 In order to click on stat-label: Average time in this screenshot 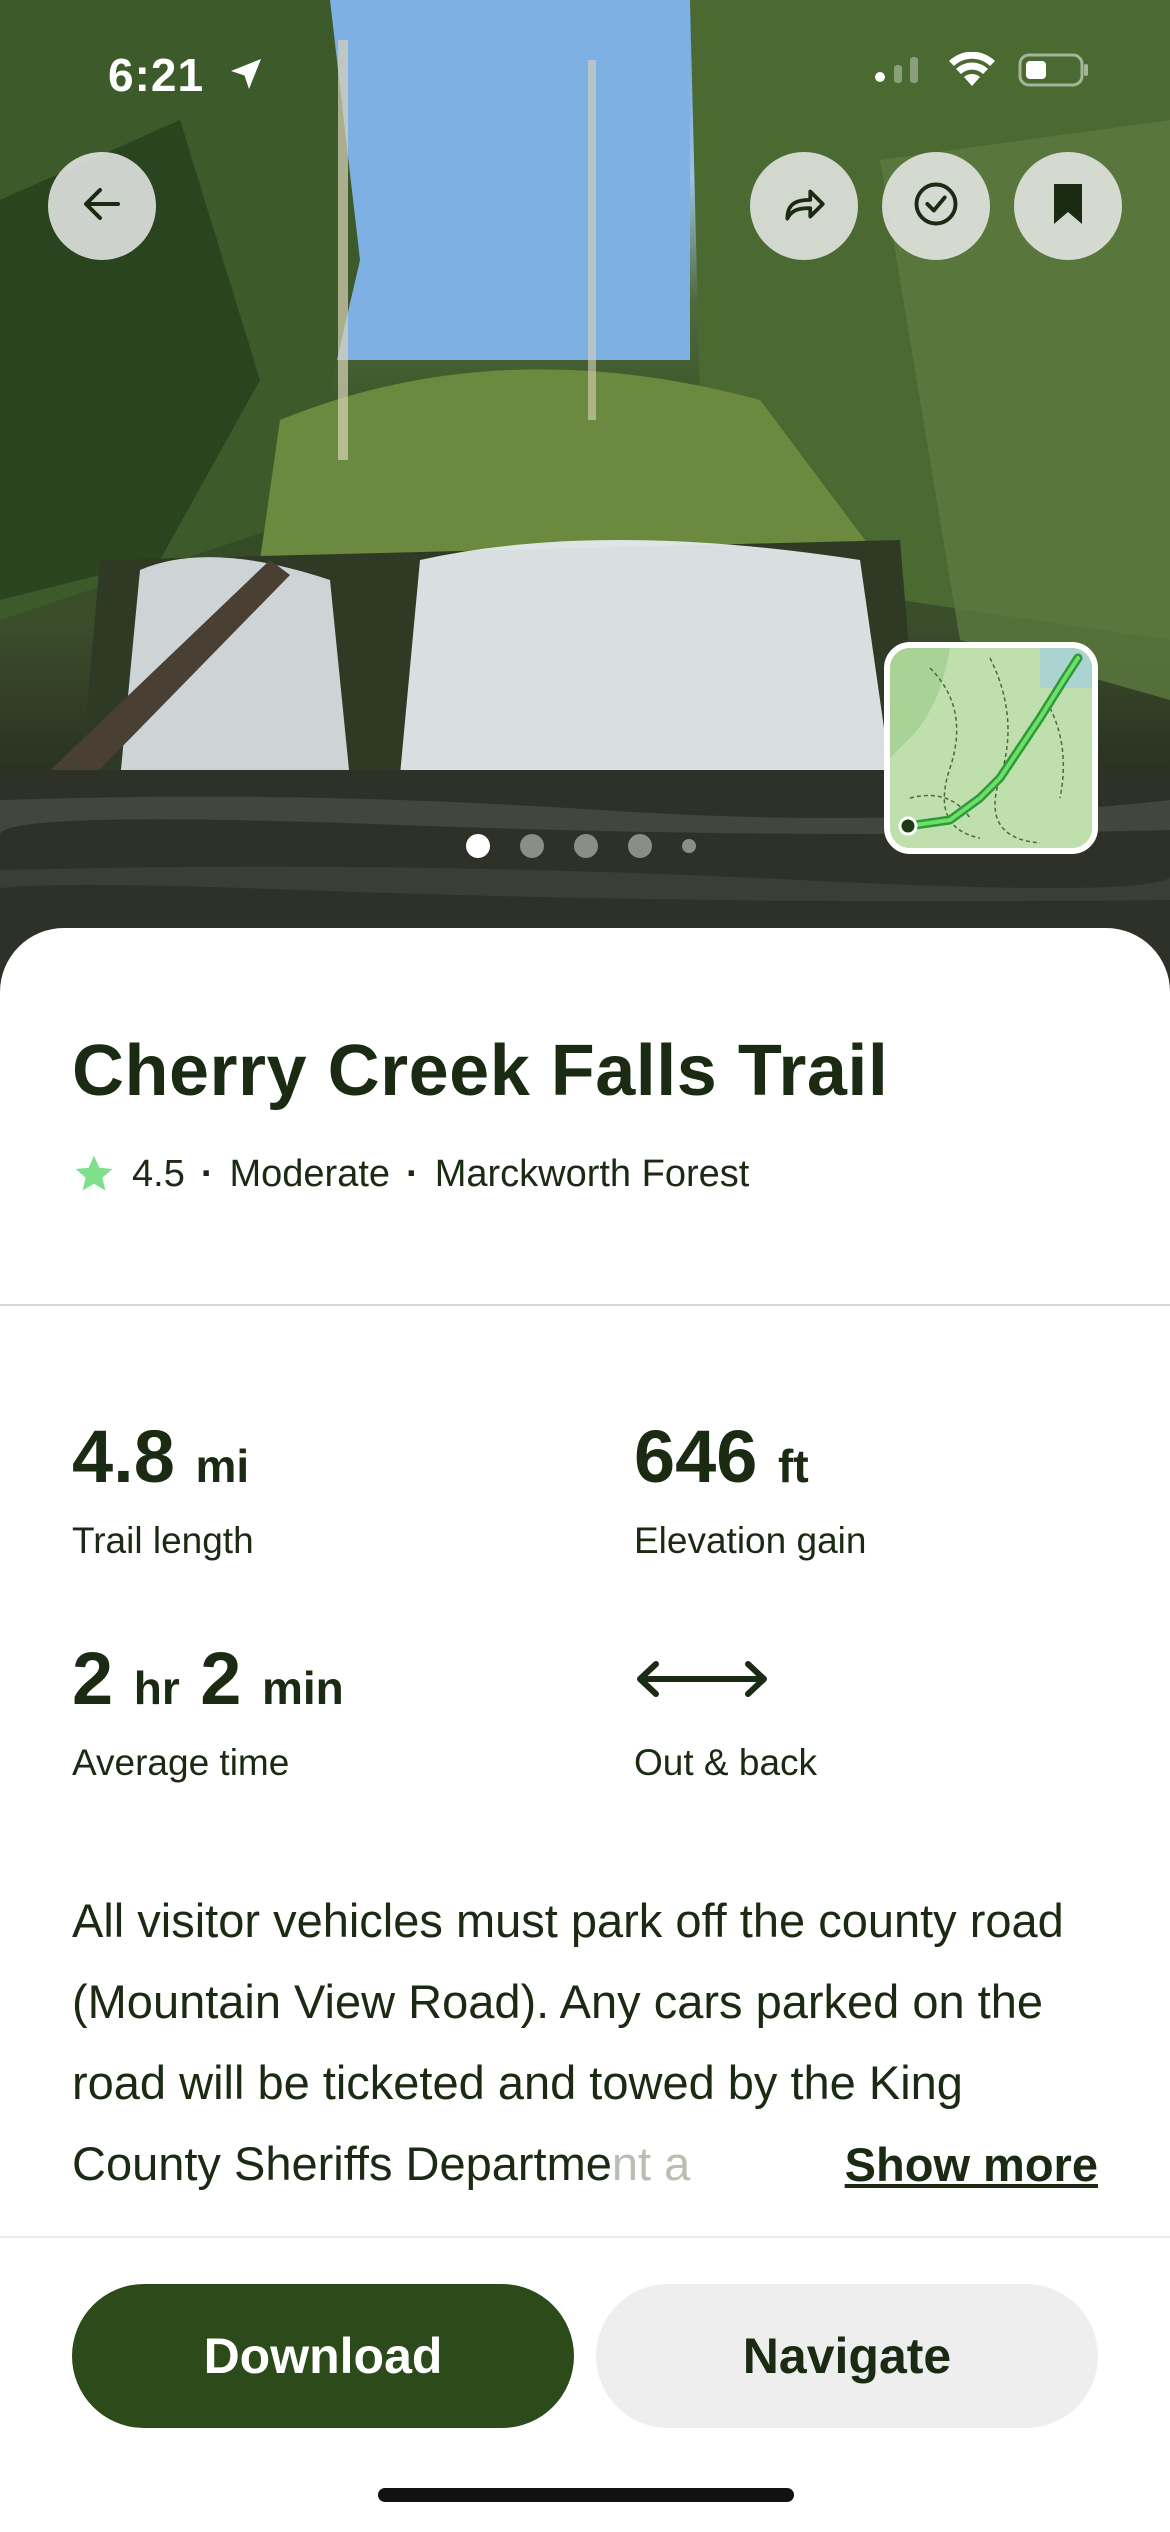, I will do `click(181, 1762)`.